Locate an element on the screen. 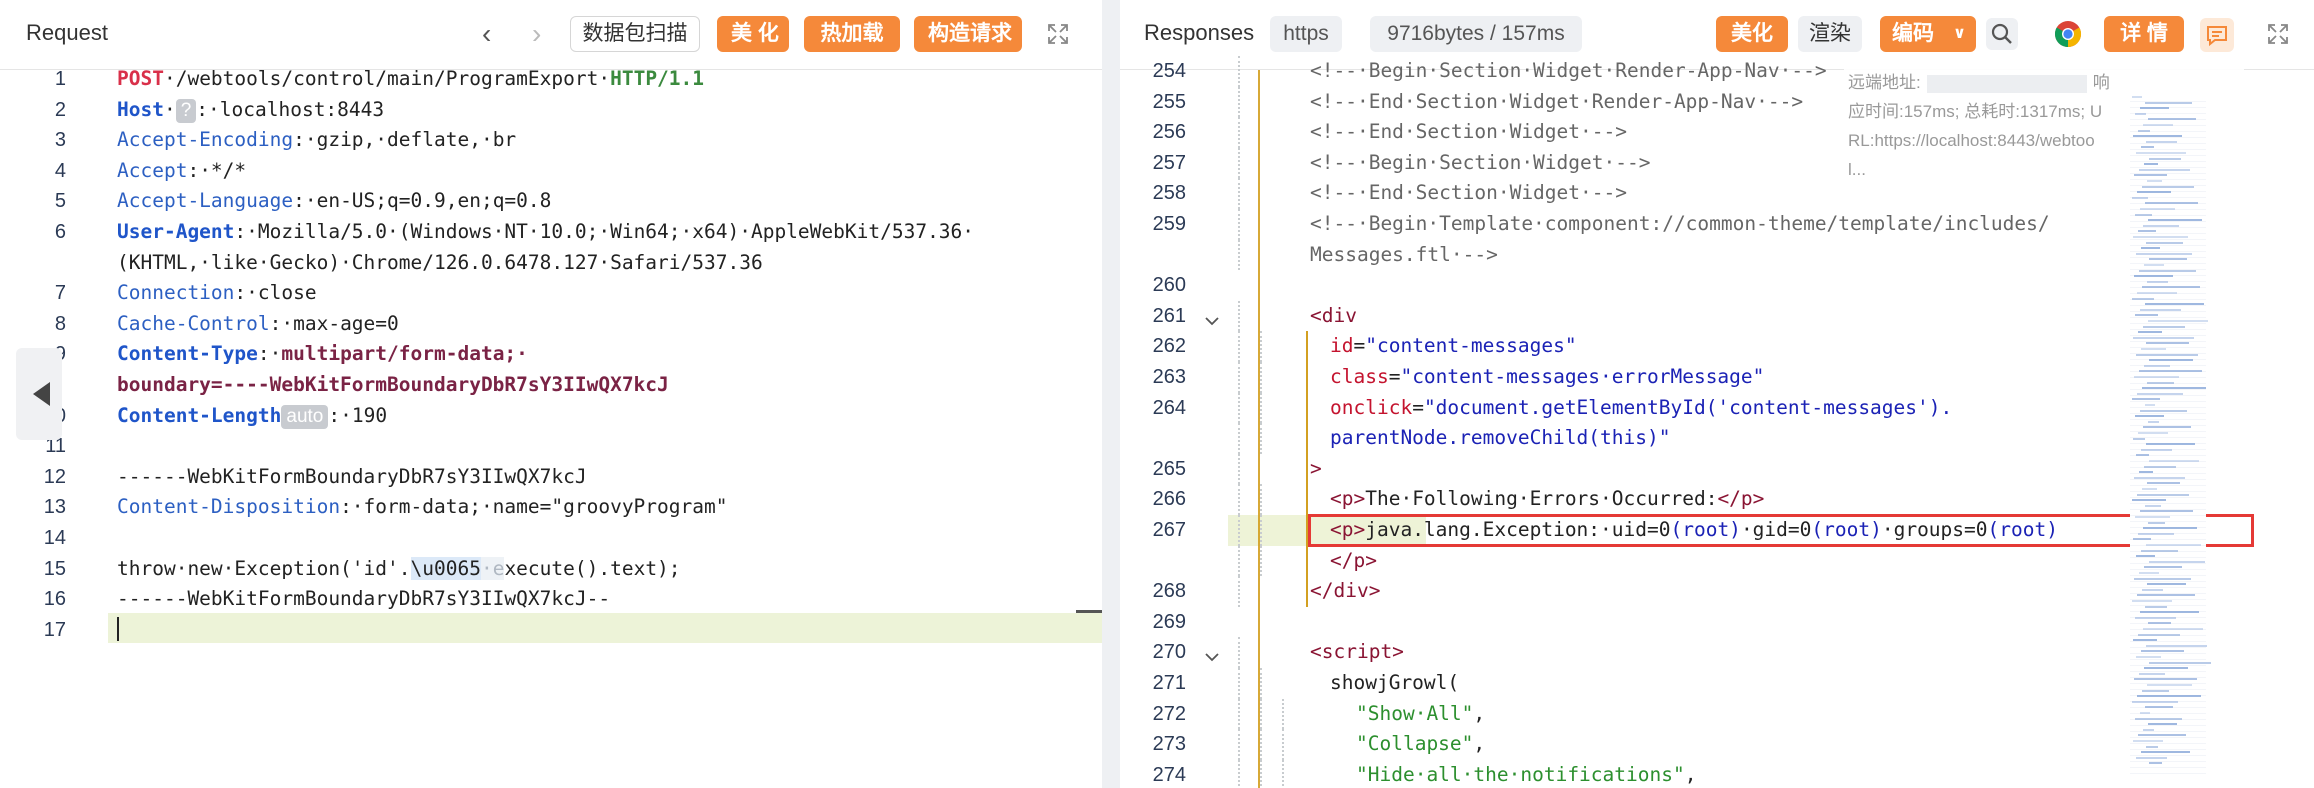 The height and width of the screenshot is (788, 2314). code-token: "Collapse" is located at coordinates (1415, 744).